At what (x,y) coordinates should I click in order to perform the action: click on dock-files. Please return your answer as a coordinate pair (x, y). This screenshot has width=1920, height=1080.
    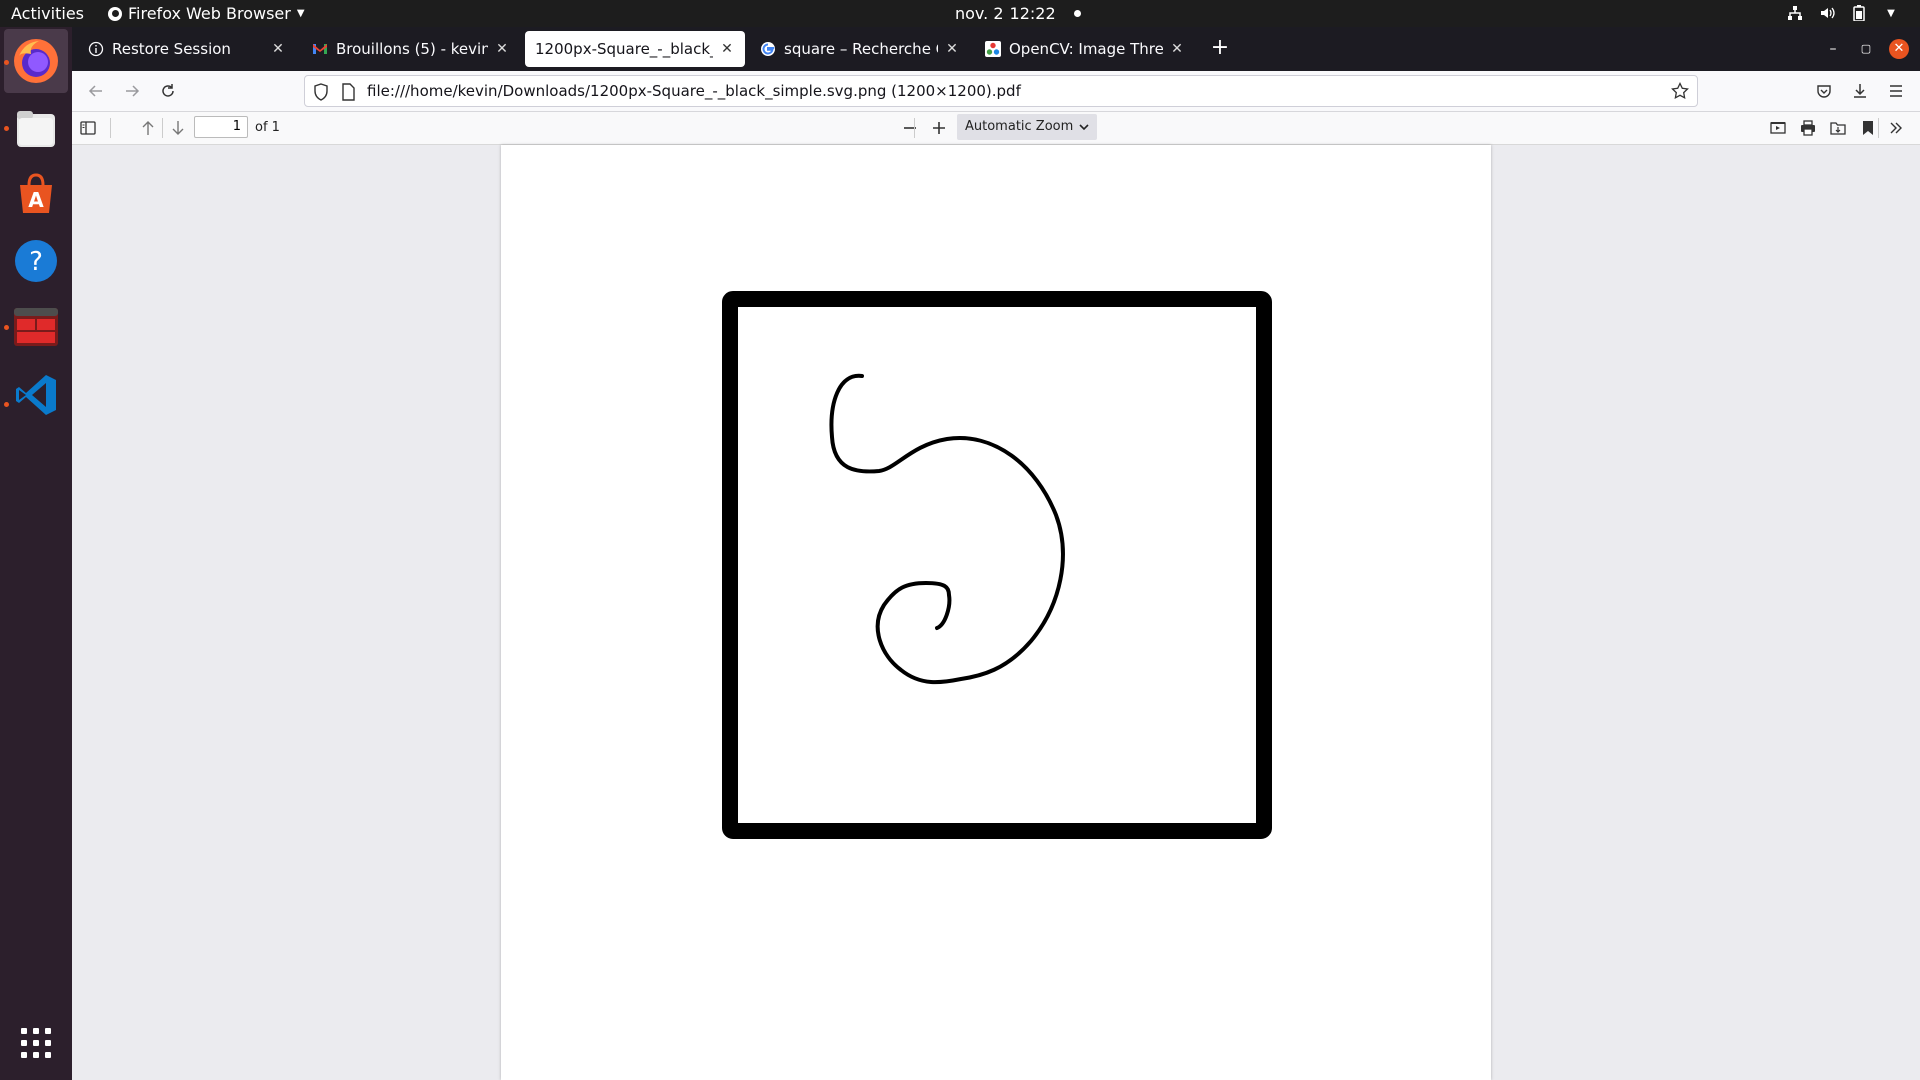
    Looking at the image, I should click on (36, 129).